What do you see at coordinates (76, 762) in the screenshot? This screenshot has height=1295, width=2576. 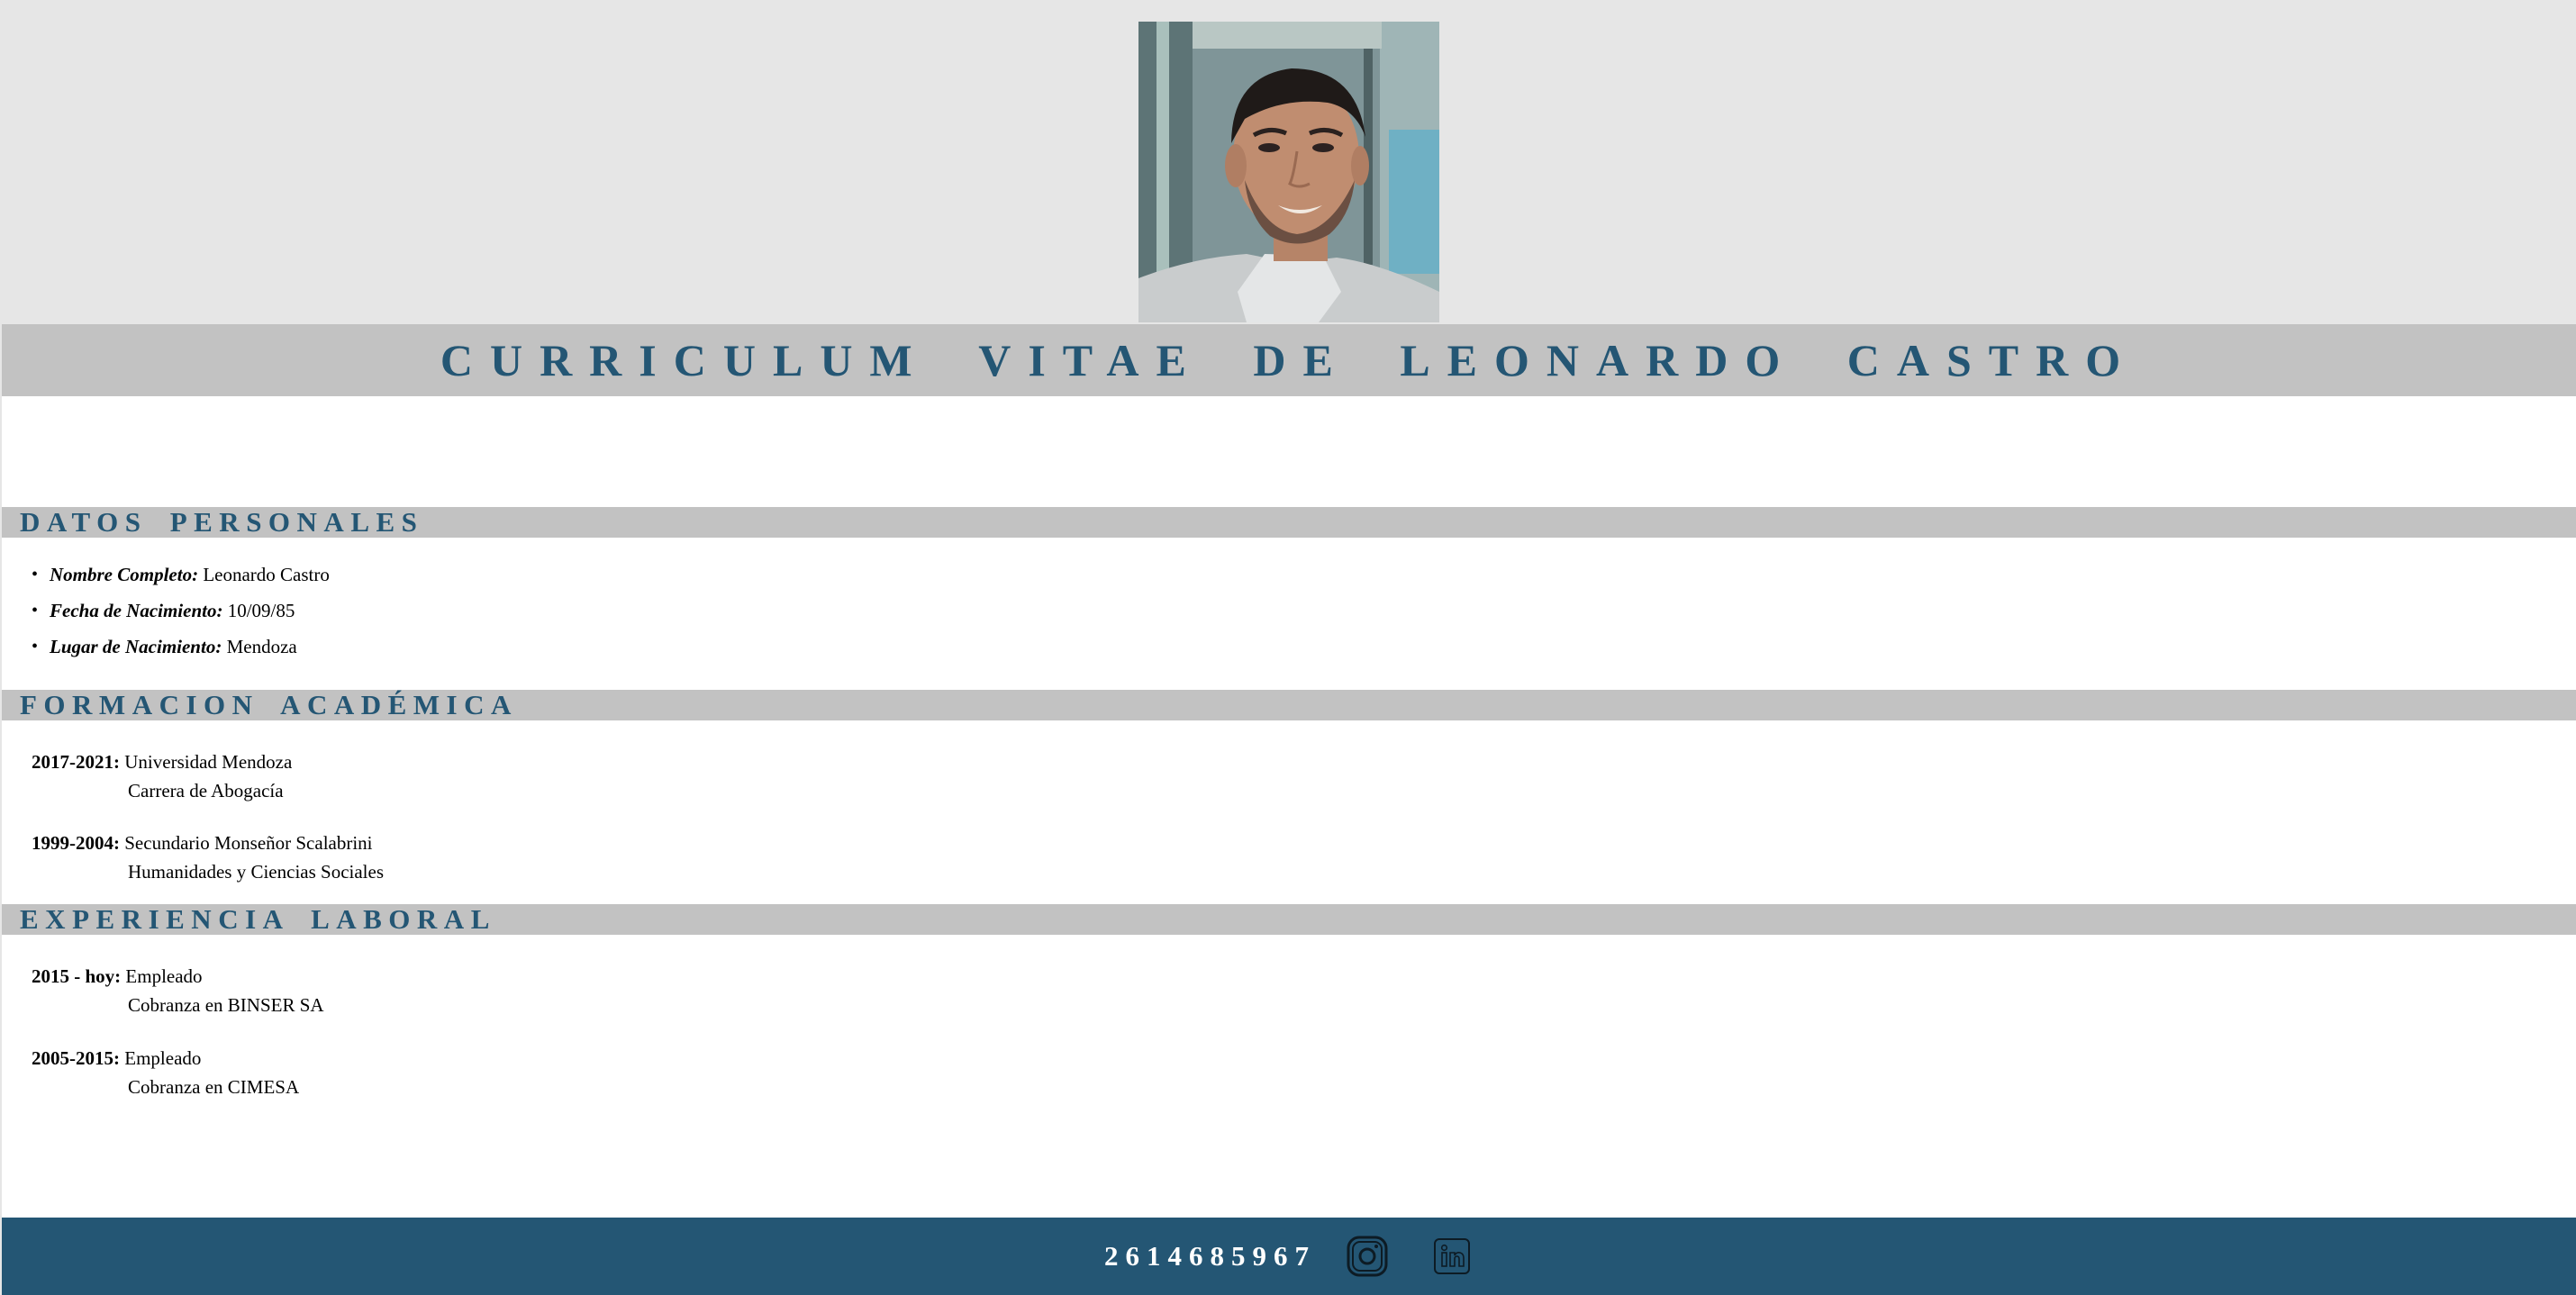 I see `entry-period: 2017-2021:` at bounding box center [76, 762].